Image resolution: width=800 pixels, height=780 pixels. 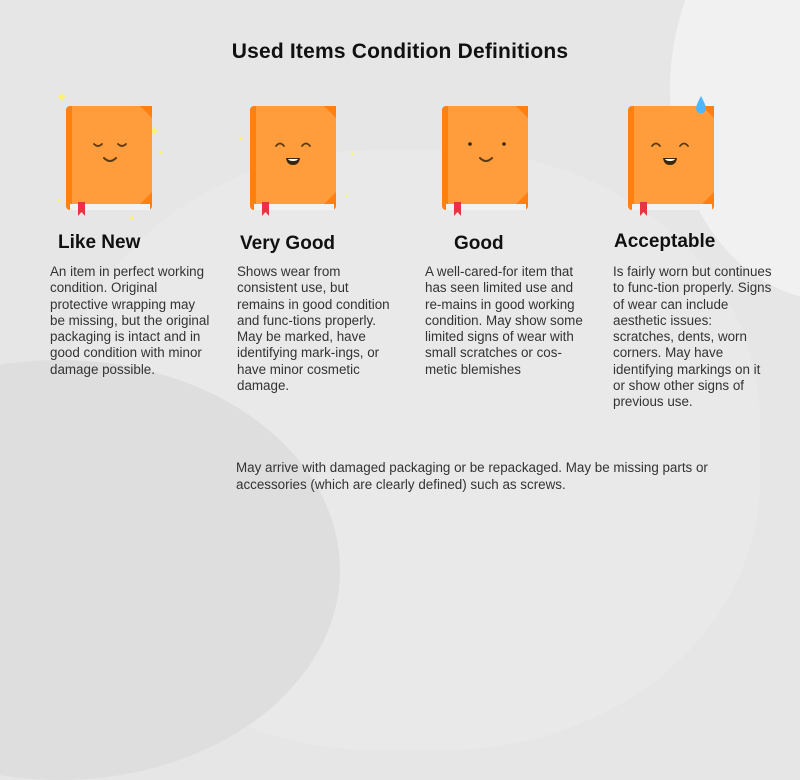 I want to click on book-illustration: ✦ ✦ ✦, so click(x=296, y=155).